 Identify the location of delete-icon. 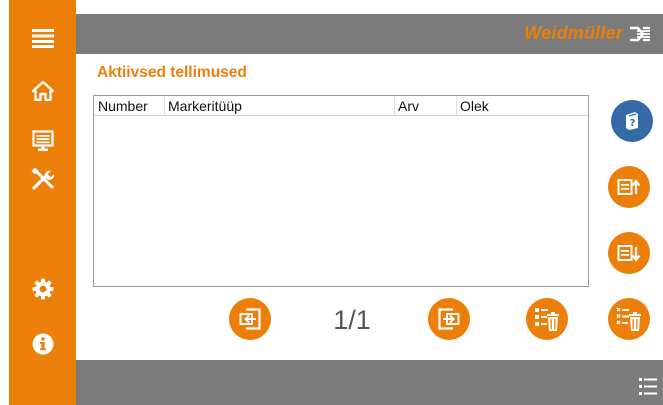
(547, 319).